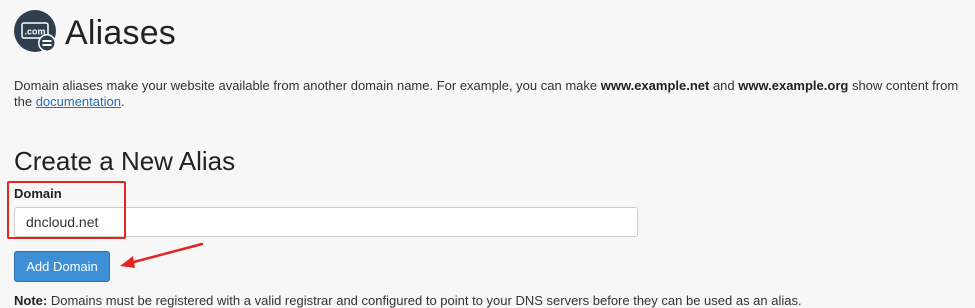 The width and height of the screenshot is (975, 308). I want to click on page-header: .com Aliases, so click(95, 33).